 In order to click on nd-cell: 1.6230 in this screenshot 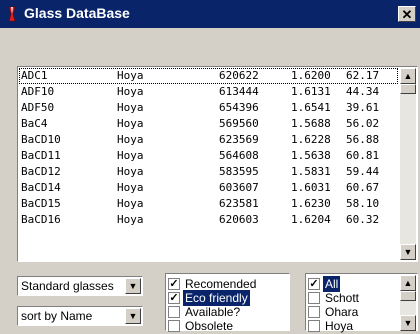, I will do `click(311, 203)`.